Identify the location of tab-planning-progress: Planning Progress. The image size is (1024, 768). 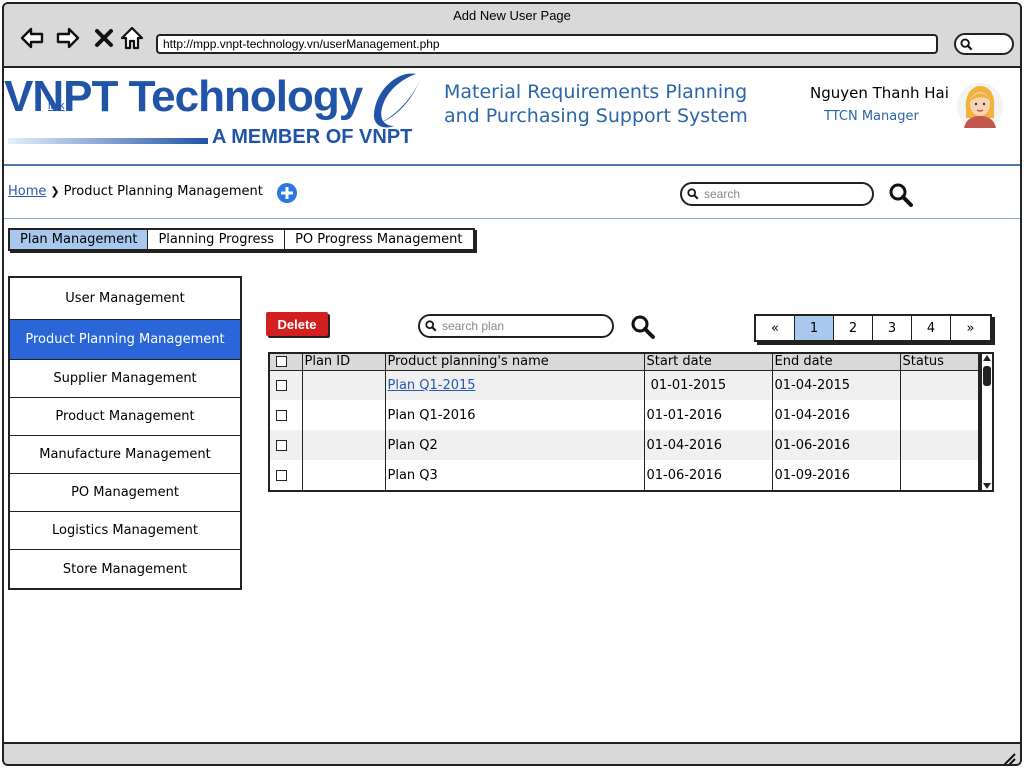
(217, 239).